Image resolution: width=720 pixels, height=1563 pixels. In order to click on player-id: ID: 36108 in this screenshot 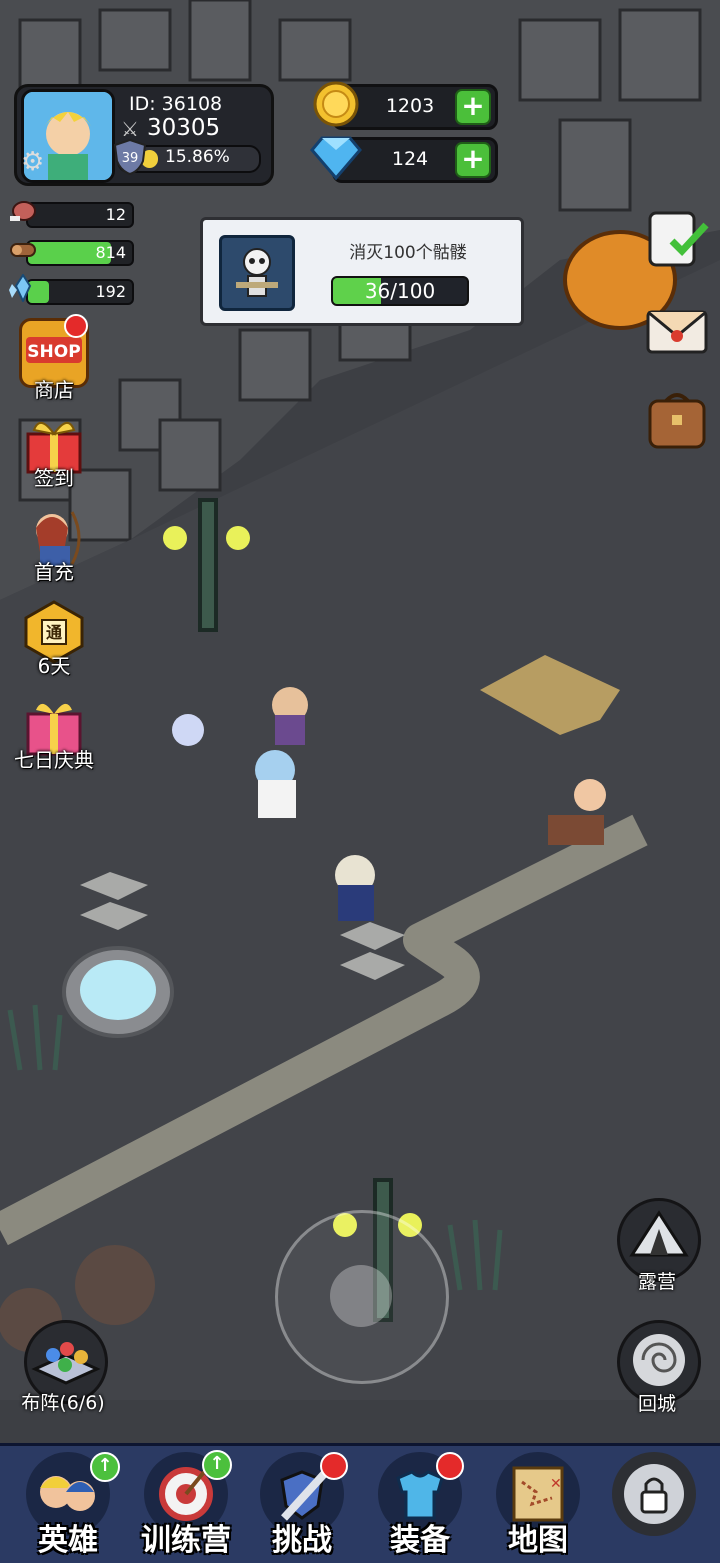, I will do `click(176, 104)`.